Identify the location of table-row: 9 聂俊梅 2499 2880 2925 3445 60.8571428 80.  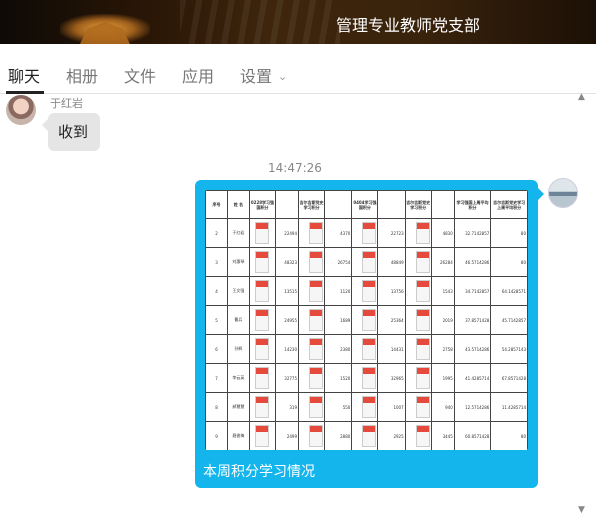
(366, 435).